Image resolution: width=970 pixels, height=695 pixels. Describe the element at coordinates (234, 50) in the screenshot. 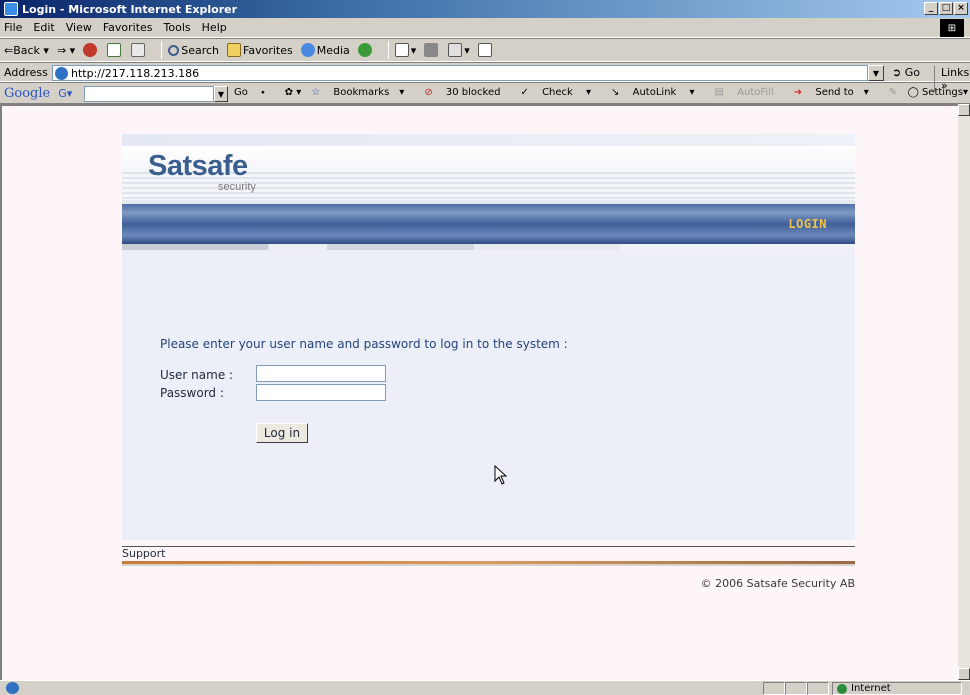

I see `favorites-icon` at that location.